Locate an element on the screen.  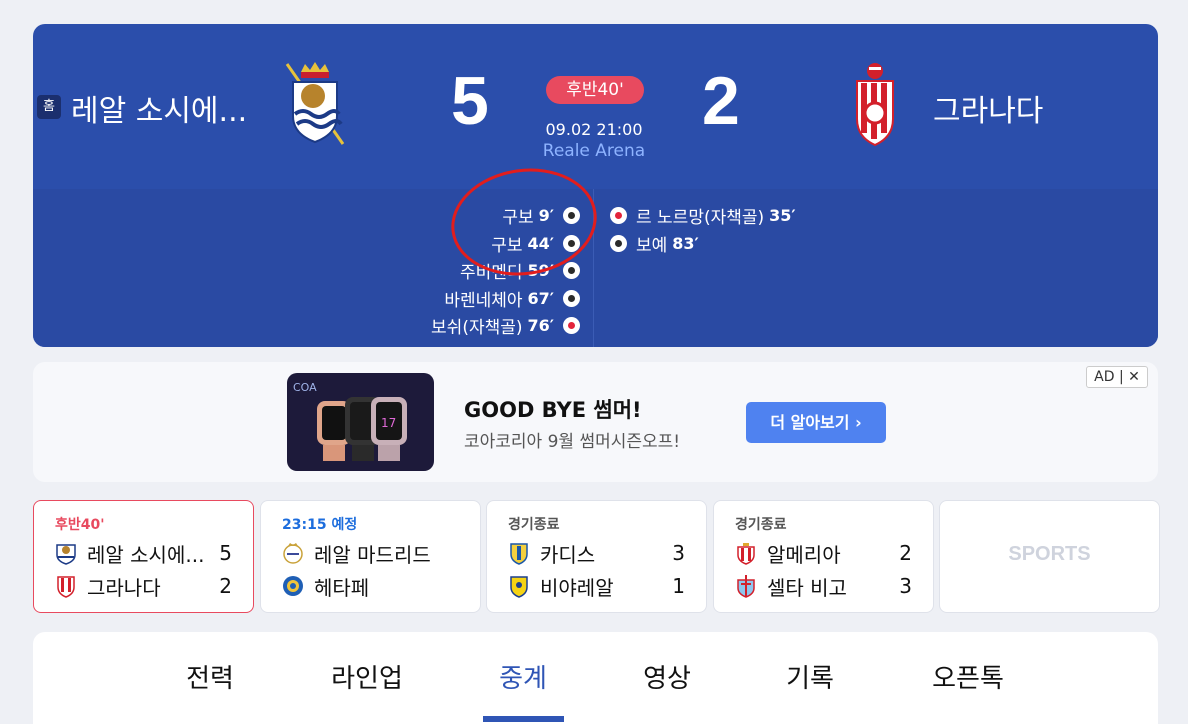
ad-title: GOOD BYE 썸머! is located at coordinates (553, 409).